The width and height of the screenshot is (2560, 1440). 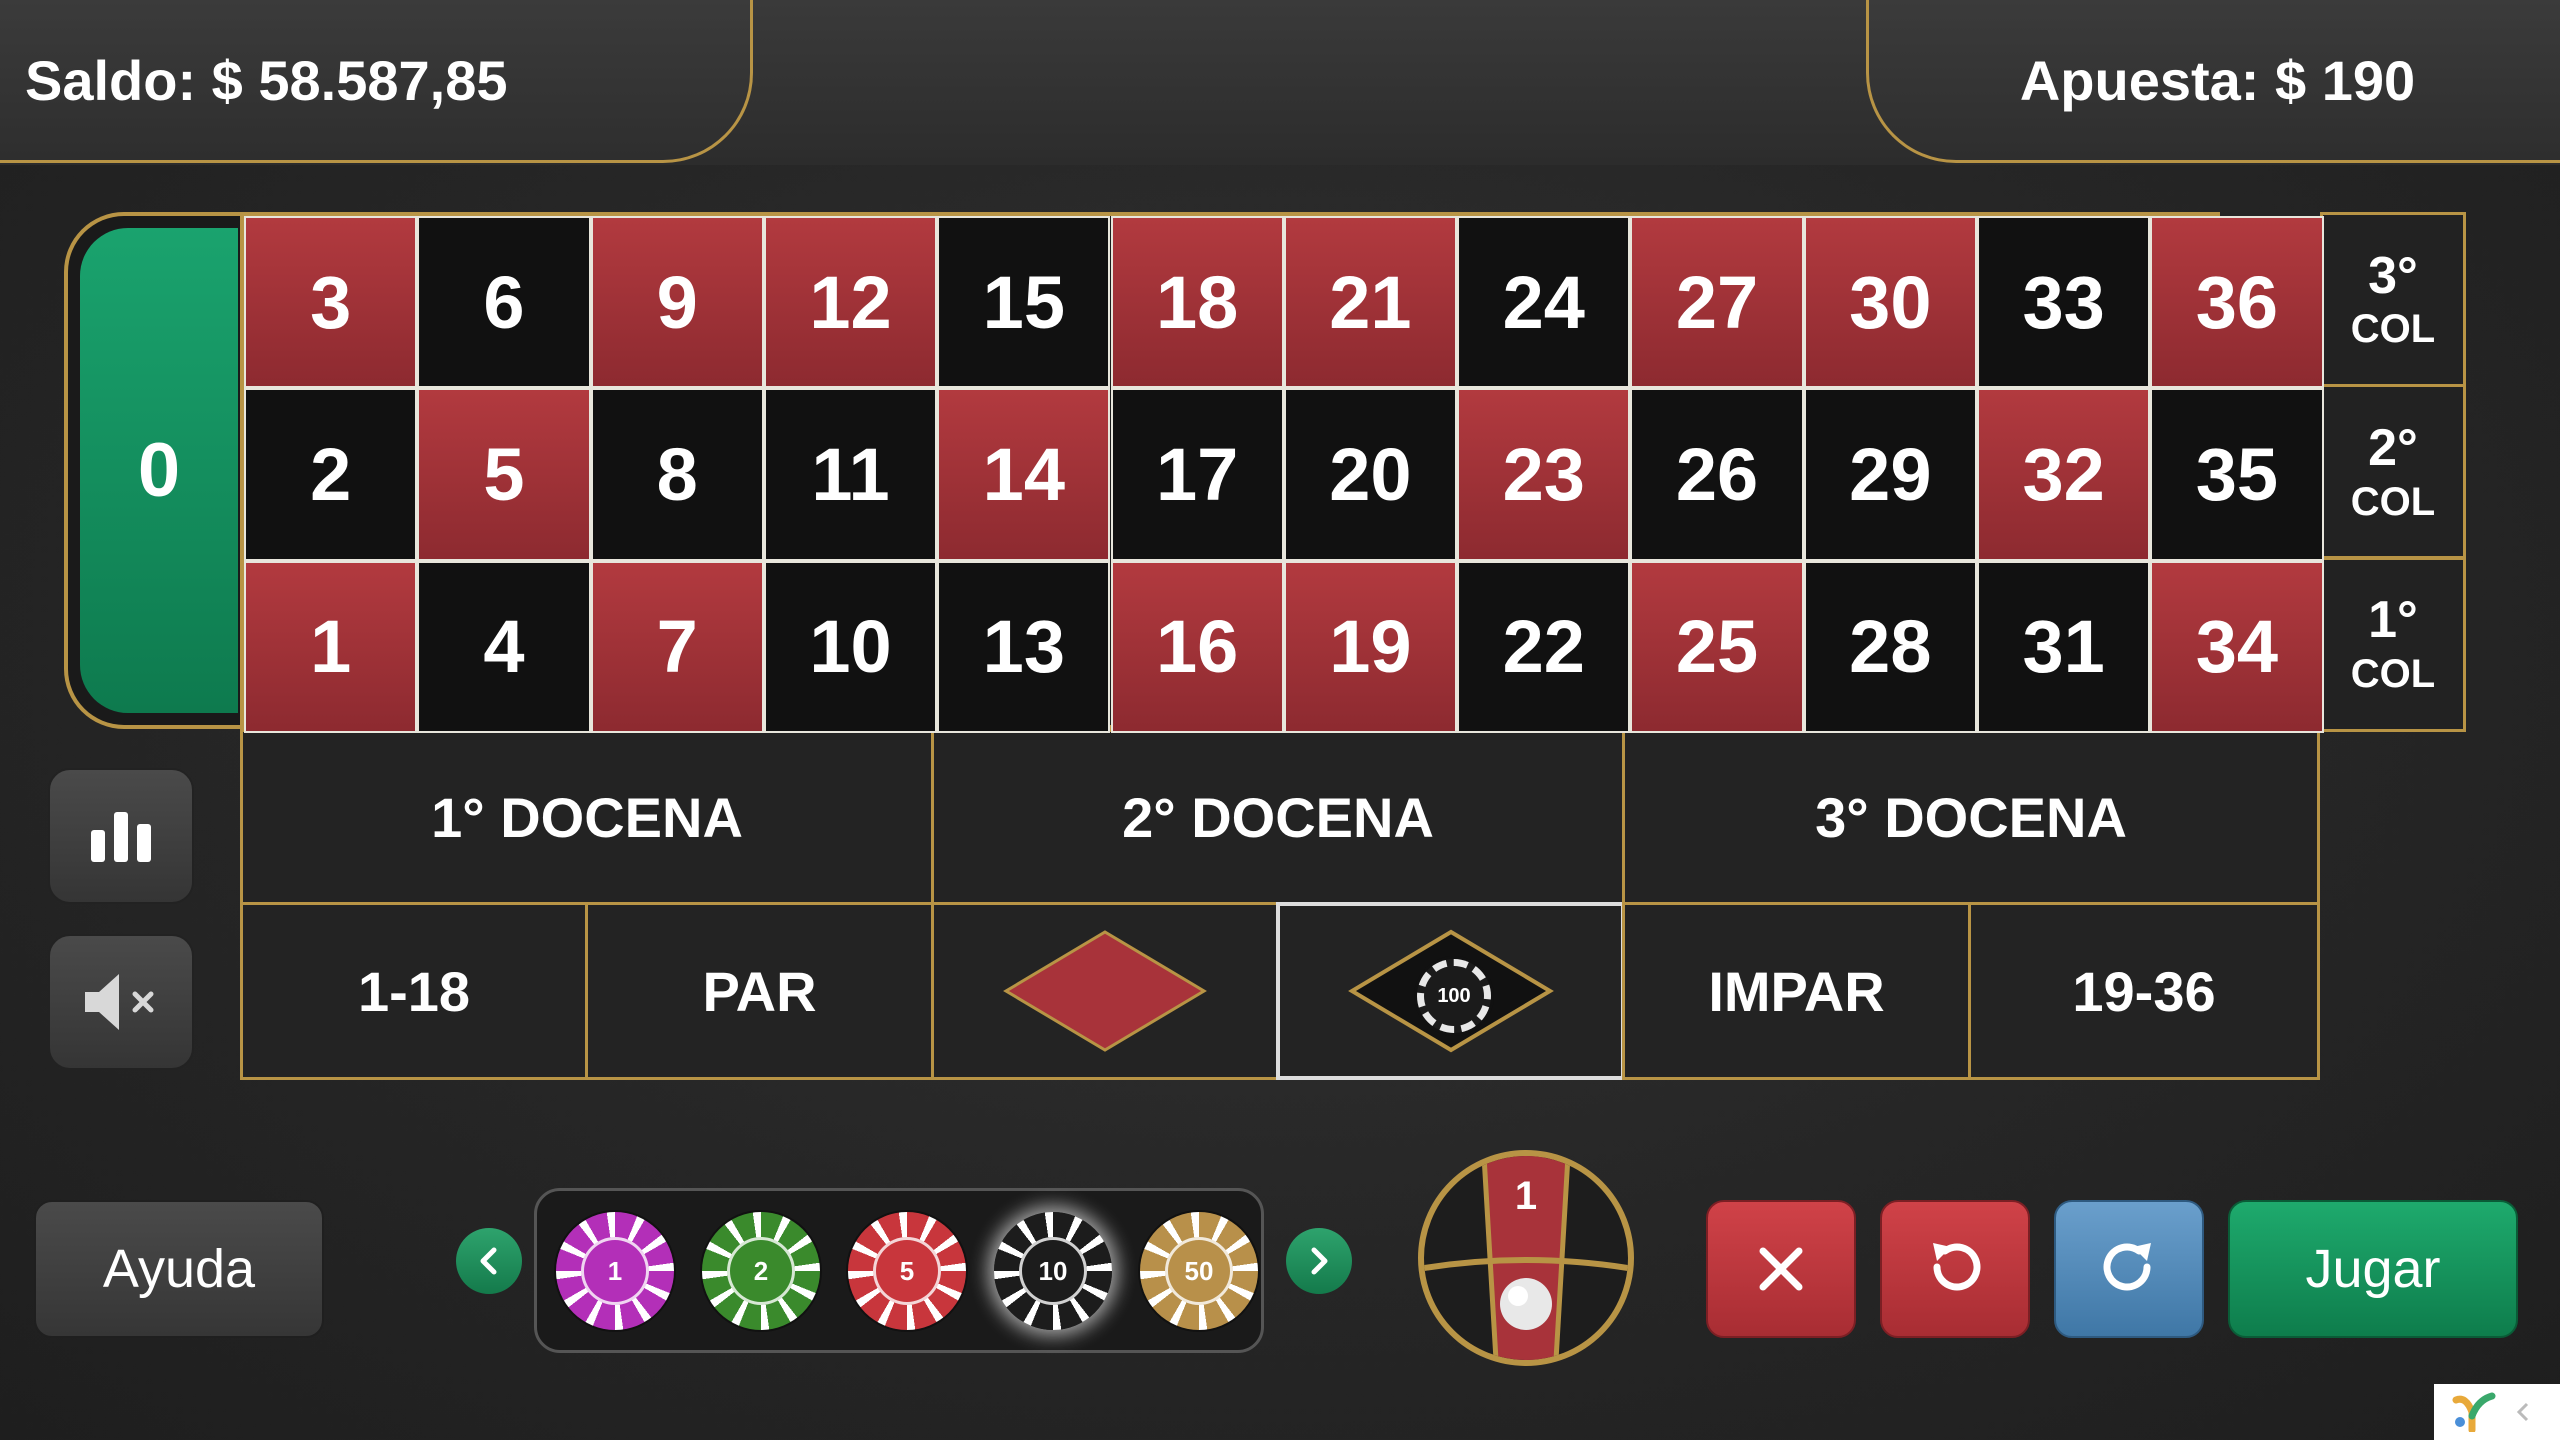 I want to click on high-label: 19-36, so click(x=2144, y=991).